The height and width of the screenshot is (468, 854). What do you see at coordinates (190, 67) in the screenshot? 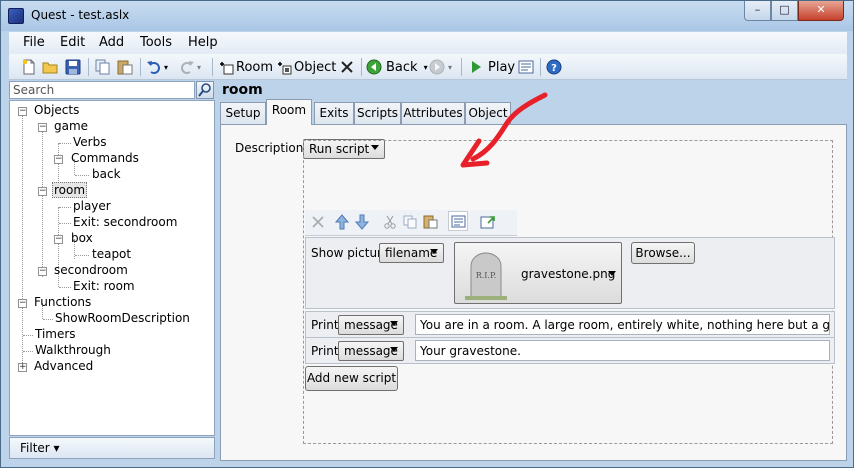
I see `redo-button: ▾` at bounding box center [190, 67].